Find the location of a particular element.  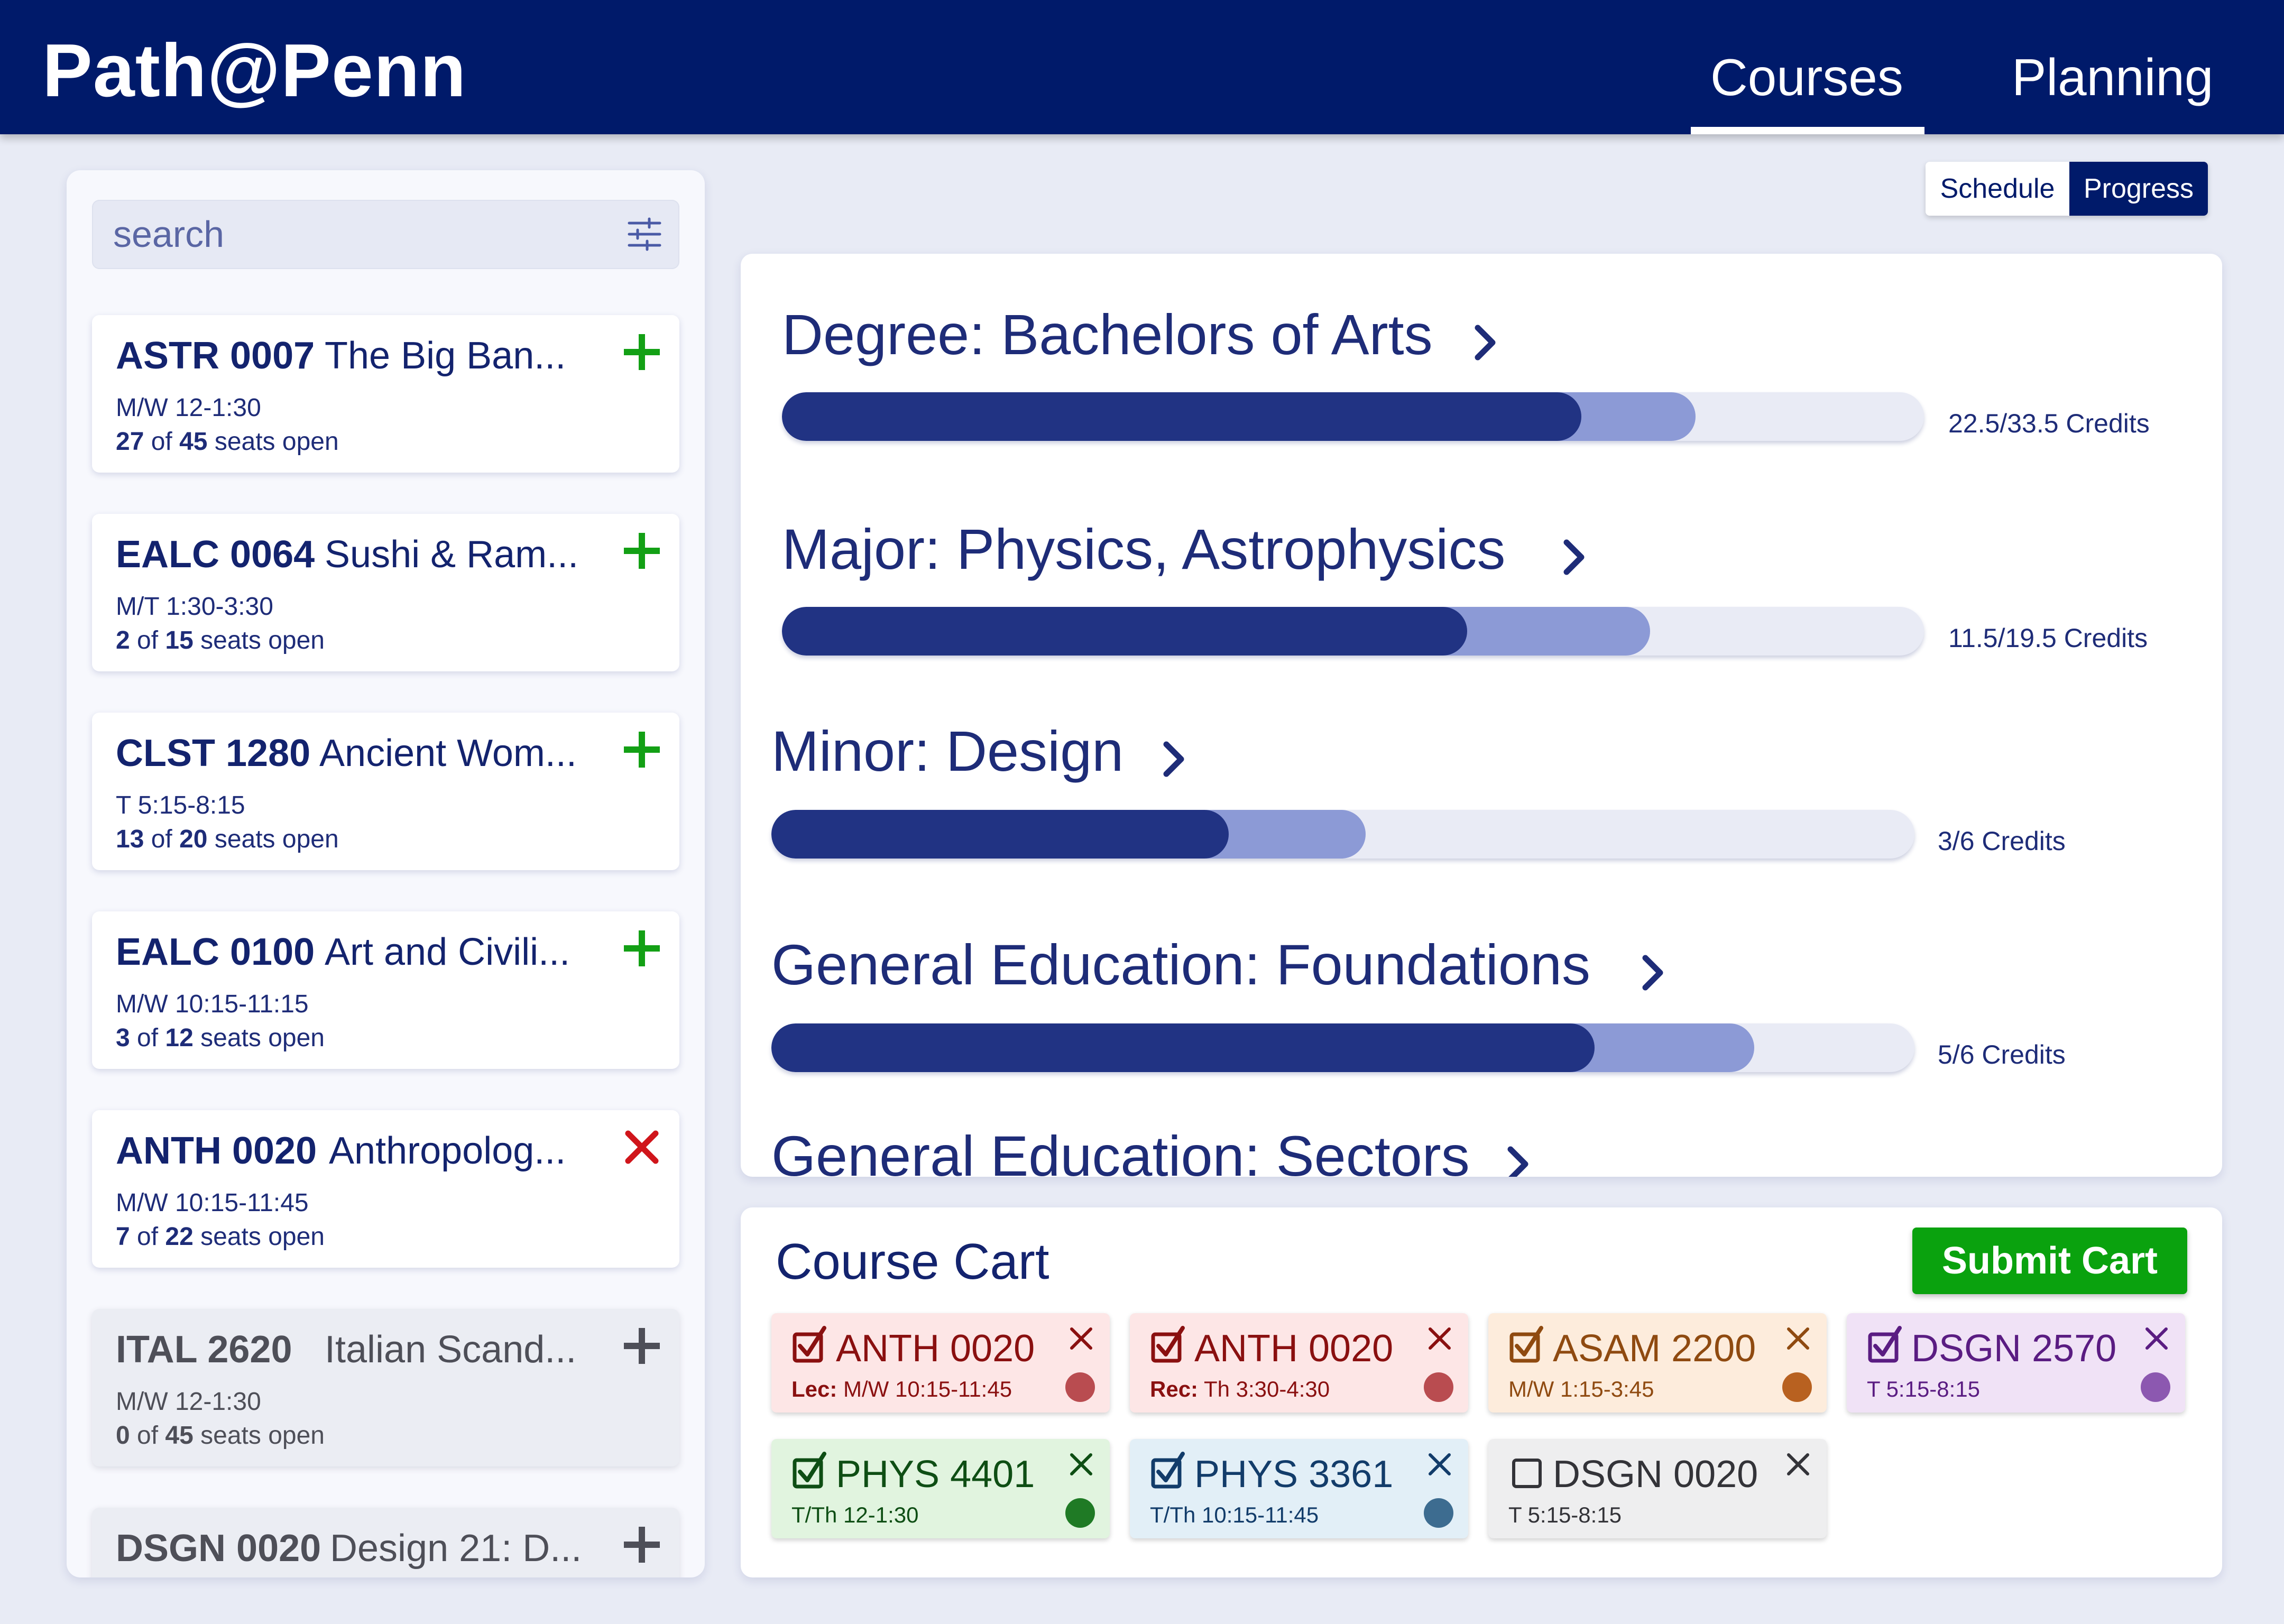

app-logo: Path@Penn is located at coordinates (254, 70).